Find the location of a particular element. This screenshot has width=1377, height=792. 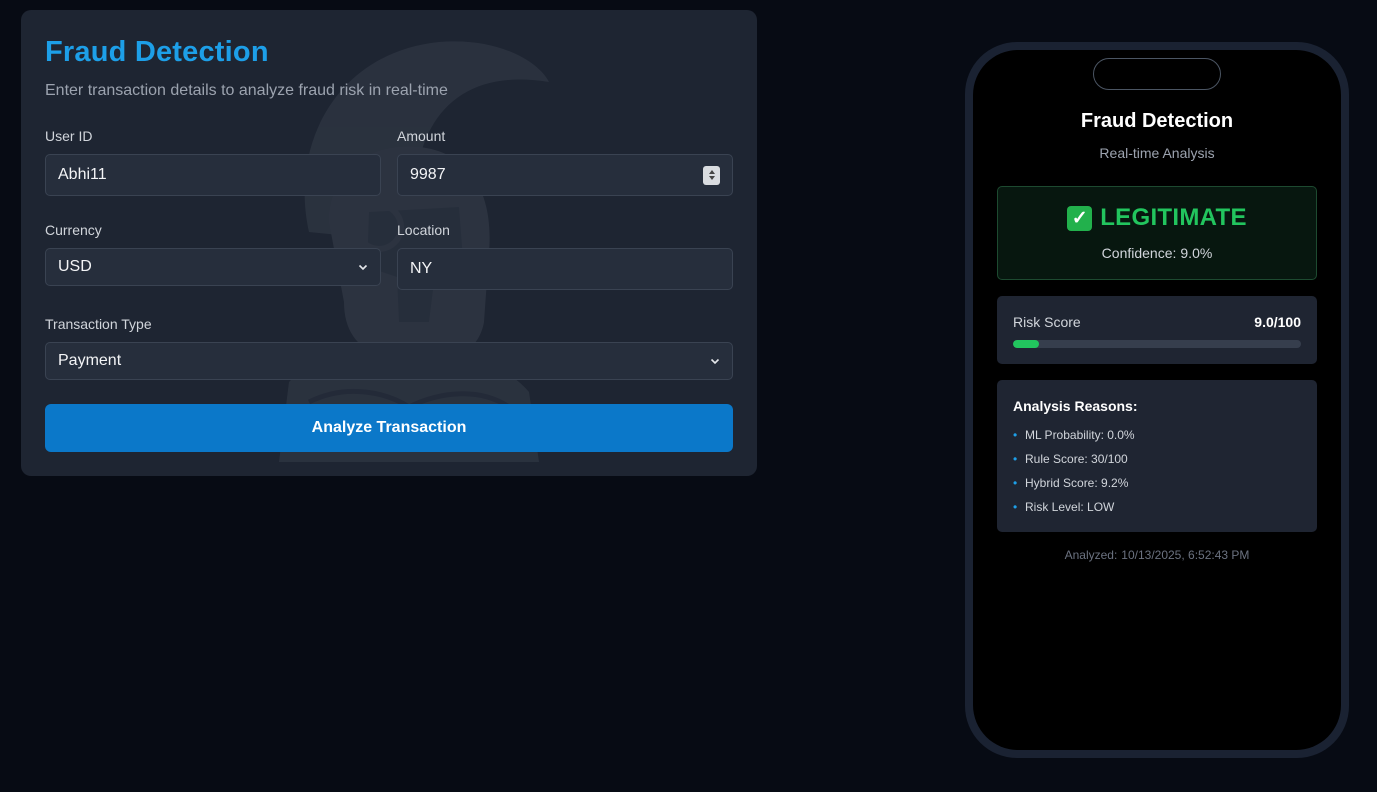

analyzed-label: Analyzed: is located at coordinates (1091, 555).